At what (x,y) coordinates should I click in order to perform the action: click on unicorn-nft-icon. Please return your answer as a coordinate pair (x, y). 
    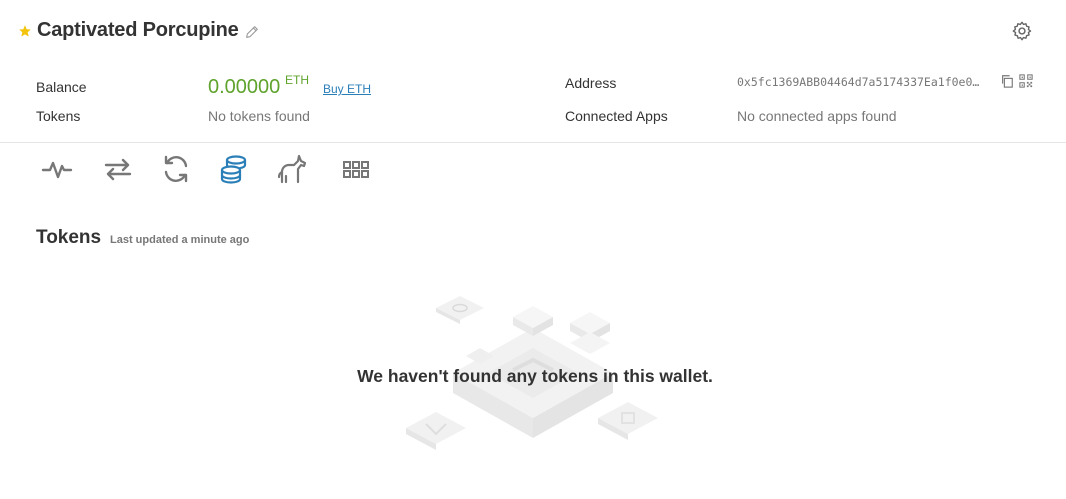
    Looking at the image, I should click on (293, 169).